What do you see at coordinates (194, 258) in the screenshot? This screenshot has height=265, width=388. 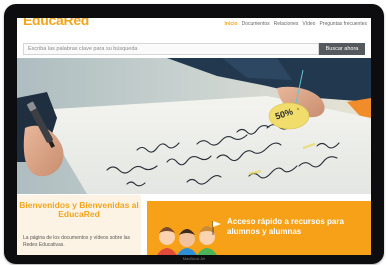 I see `device-label: MacBook Air` at bounding box center [194, 258].